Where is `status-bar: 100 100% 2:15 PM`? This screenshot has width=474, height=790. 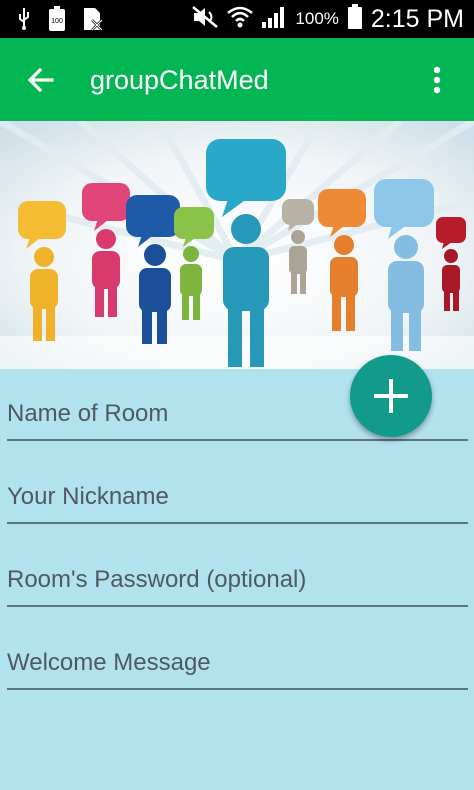
status-bar: 100 100% 2:15 PM is located at coordinates (237, 19).